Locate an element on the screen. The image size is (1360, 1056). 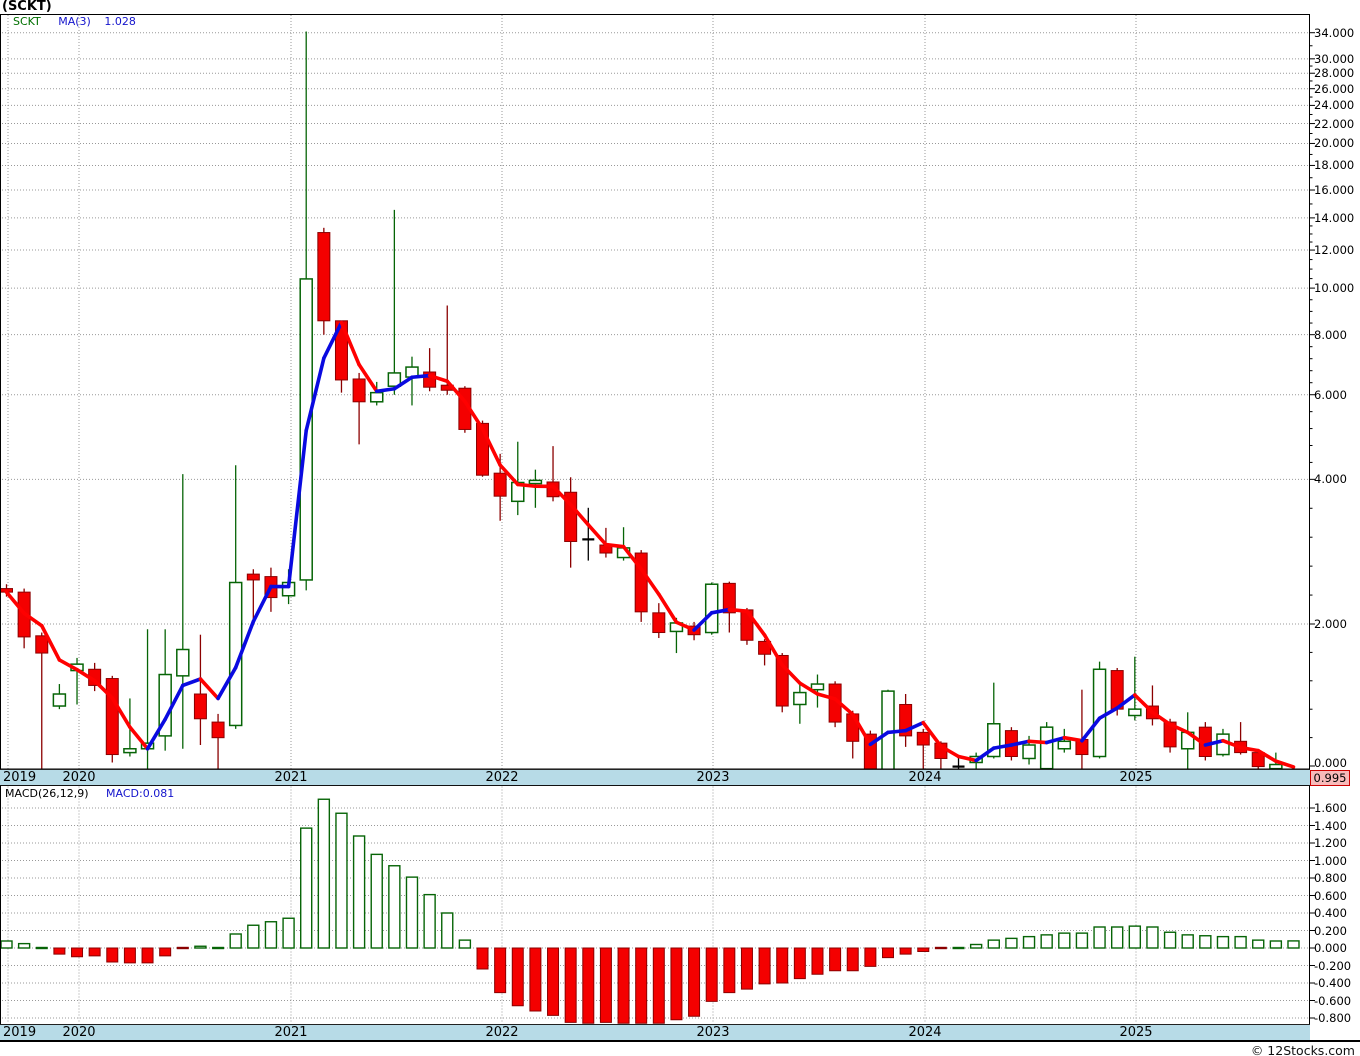
price-axis-label: 22.000 is located at coordinates (1334, 123).